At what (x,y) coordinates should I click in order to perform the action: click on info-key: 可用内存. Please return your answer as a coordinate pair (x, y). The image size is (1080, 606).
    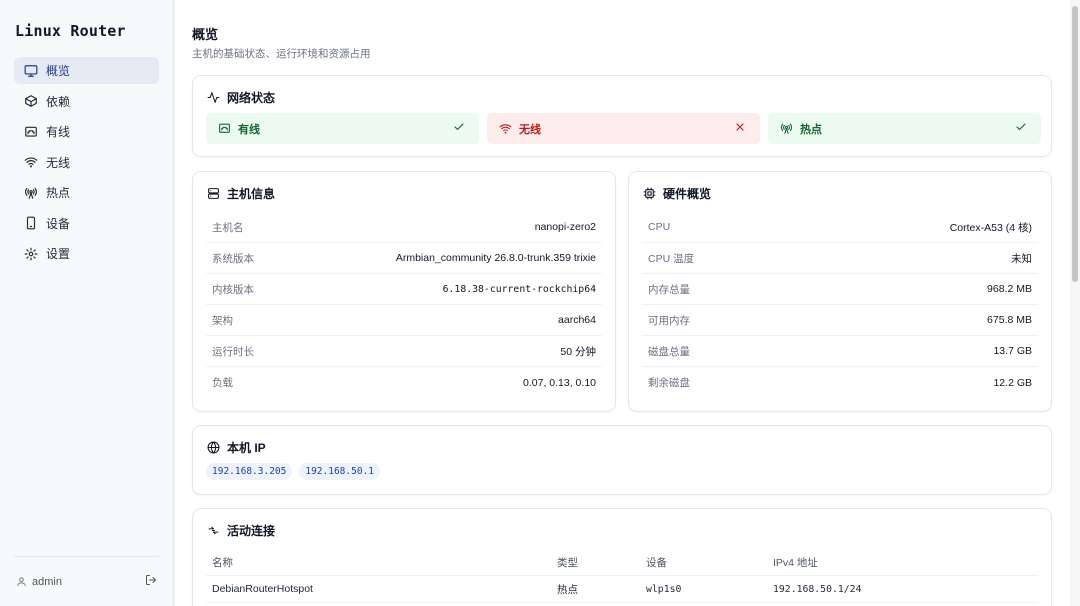
    Looking at the image, I should click on (669, 320).